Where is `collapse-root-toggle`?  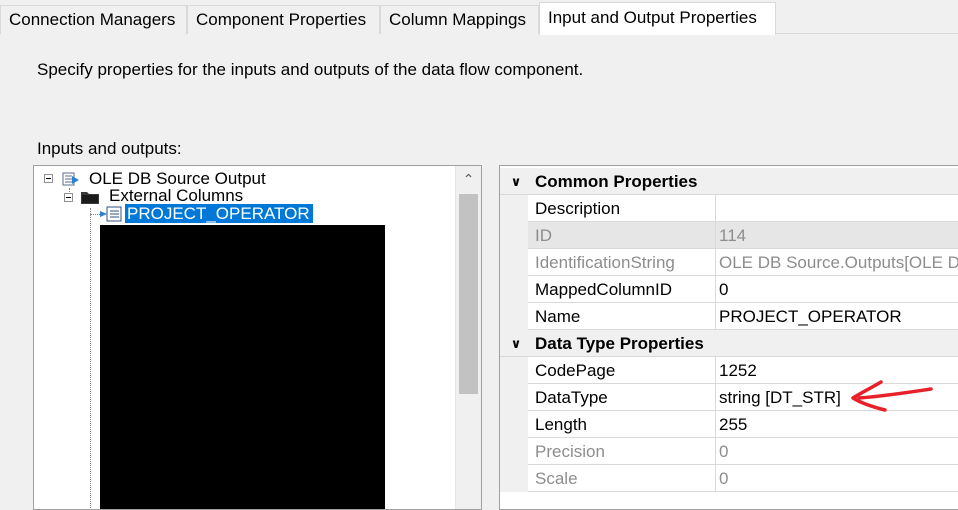
collapse-root-toggle is located at coordinates (48, 178).